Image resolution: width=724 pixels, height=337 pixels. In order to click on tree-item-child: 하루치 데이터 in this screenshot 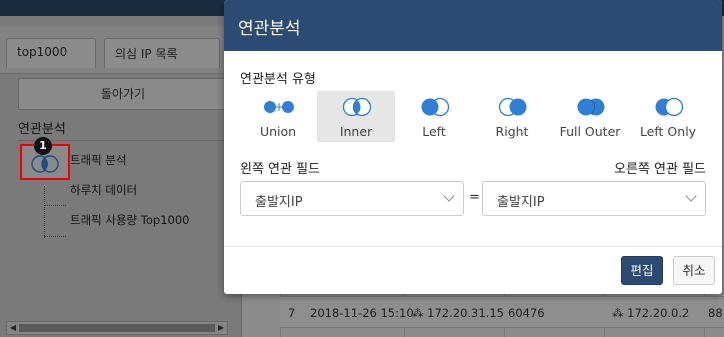, I will do `click(103, 190)`.